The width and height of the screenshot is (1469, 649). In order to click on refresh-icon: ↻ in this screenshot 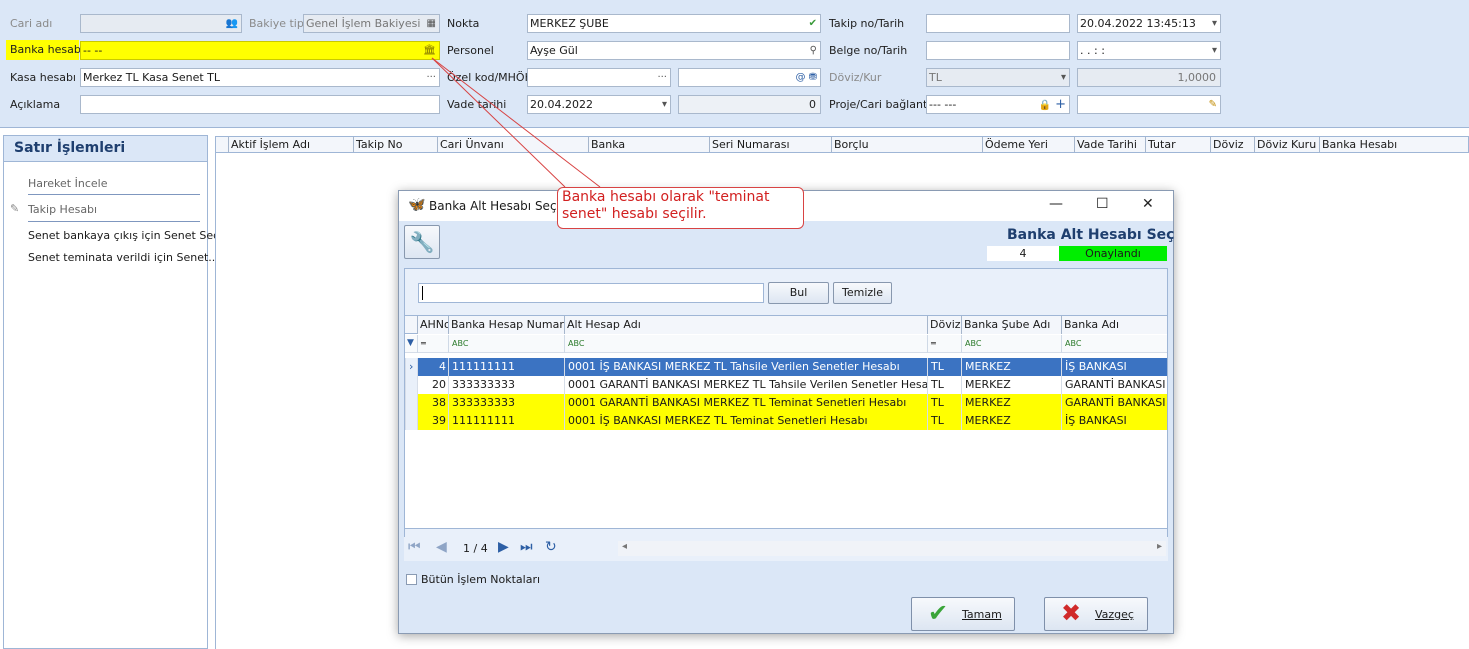, I will do `click(551, 547)`.